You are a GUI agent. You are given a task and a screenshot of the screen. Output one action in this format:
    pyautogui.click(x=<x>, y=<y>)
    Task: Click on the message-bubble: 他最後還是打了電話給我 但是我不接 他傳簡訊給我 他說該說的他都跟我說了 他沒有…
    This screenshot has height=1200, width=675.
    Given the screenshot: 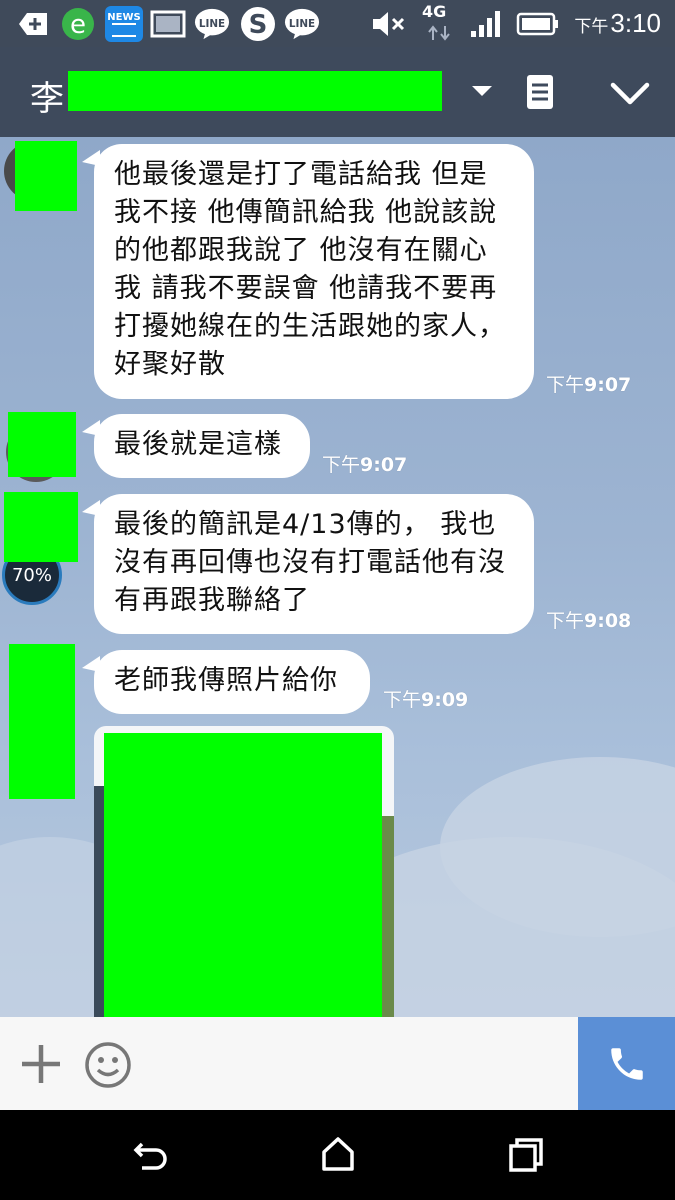 What is the action you would take?
    pyautogui.click(x=308, y=271)
    